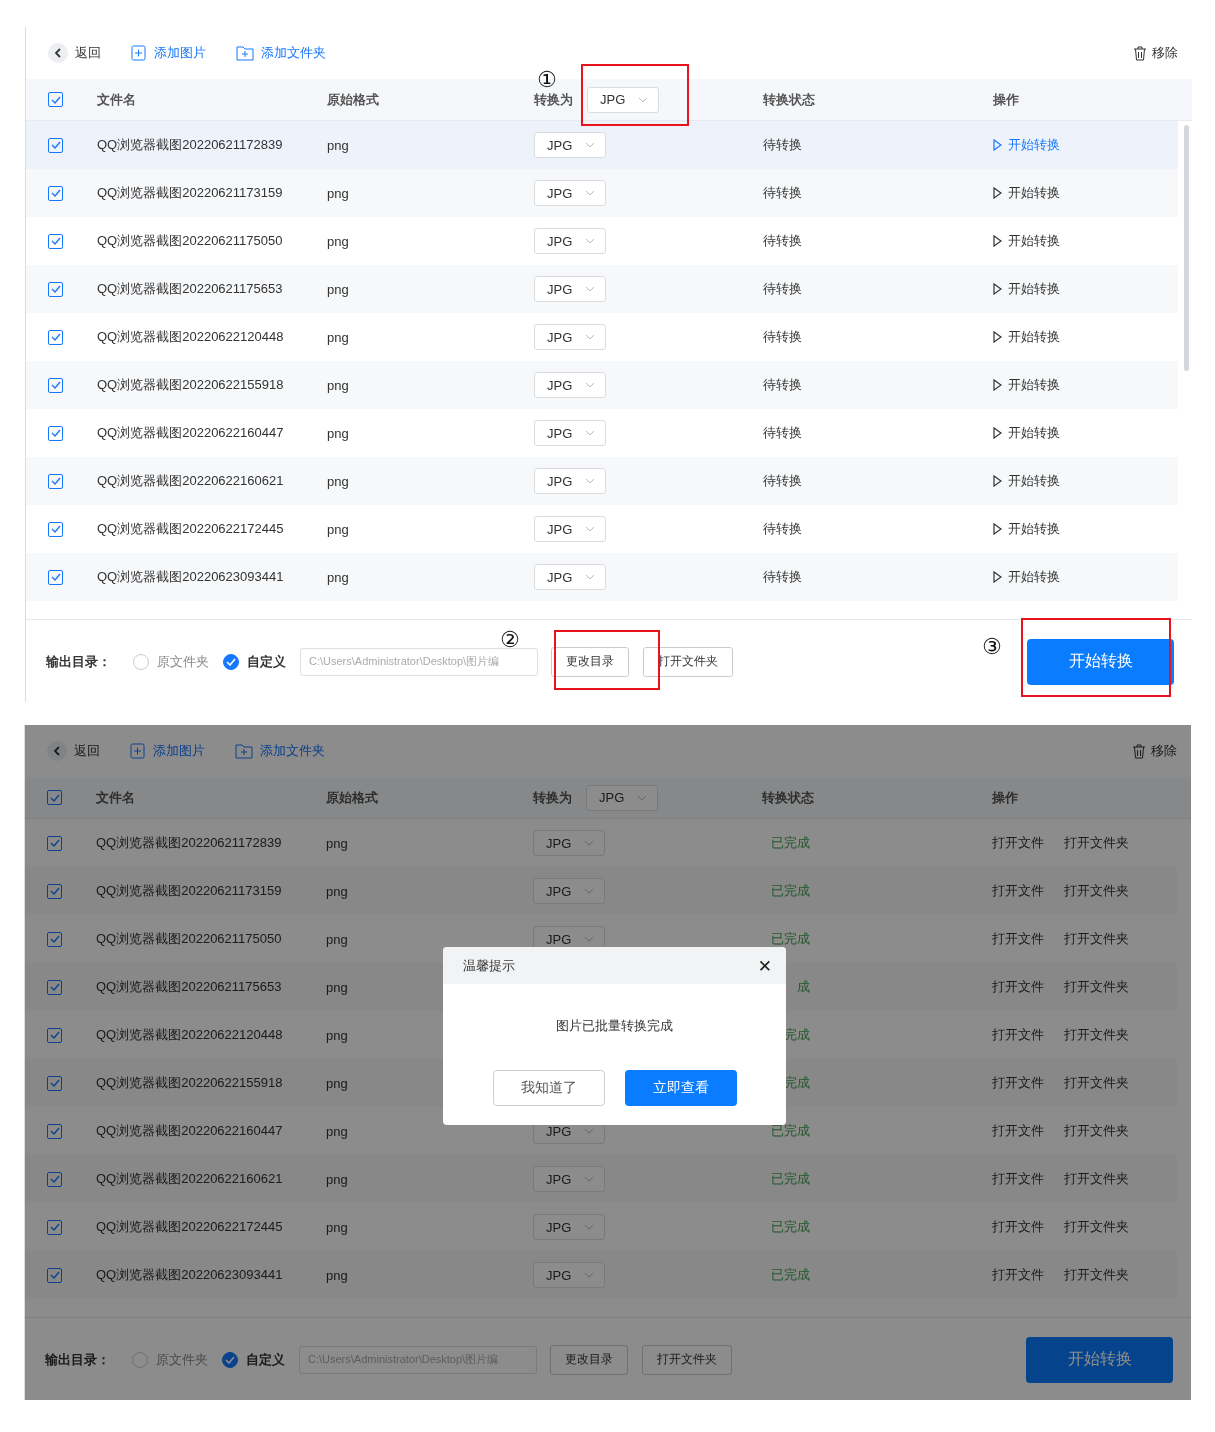  I want to click on dialog-button: 立即查看, so click(680, 1088).